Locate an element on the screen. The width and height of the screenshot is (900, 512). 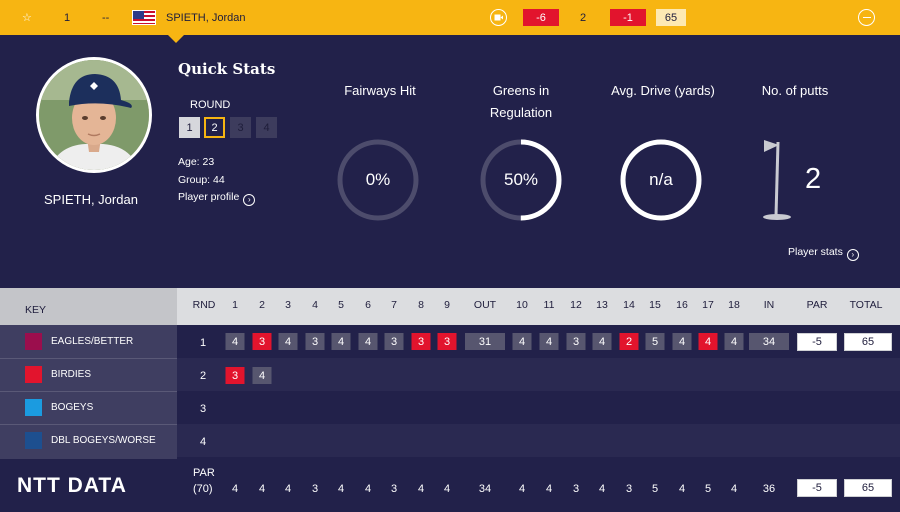
par-in: 36 is located at coordinates (769, 489).